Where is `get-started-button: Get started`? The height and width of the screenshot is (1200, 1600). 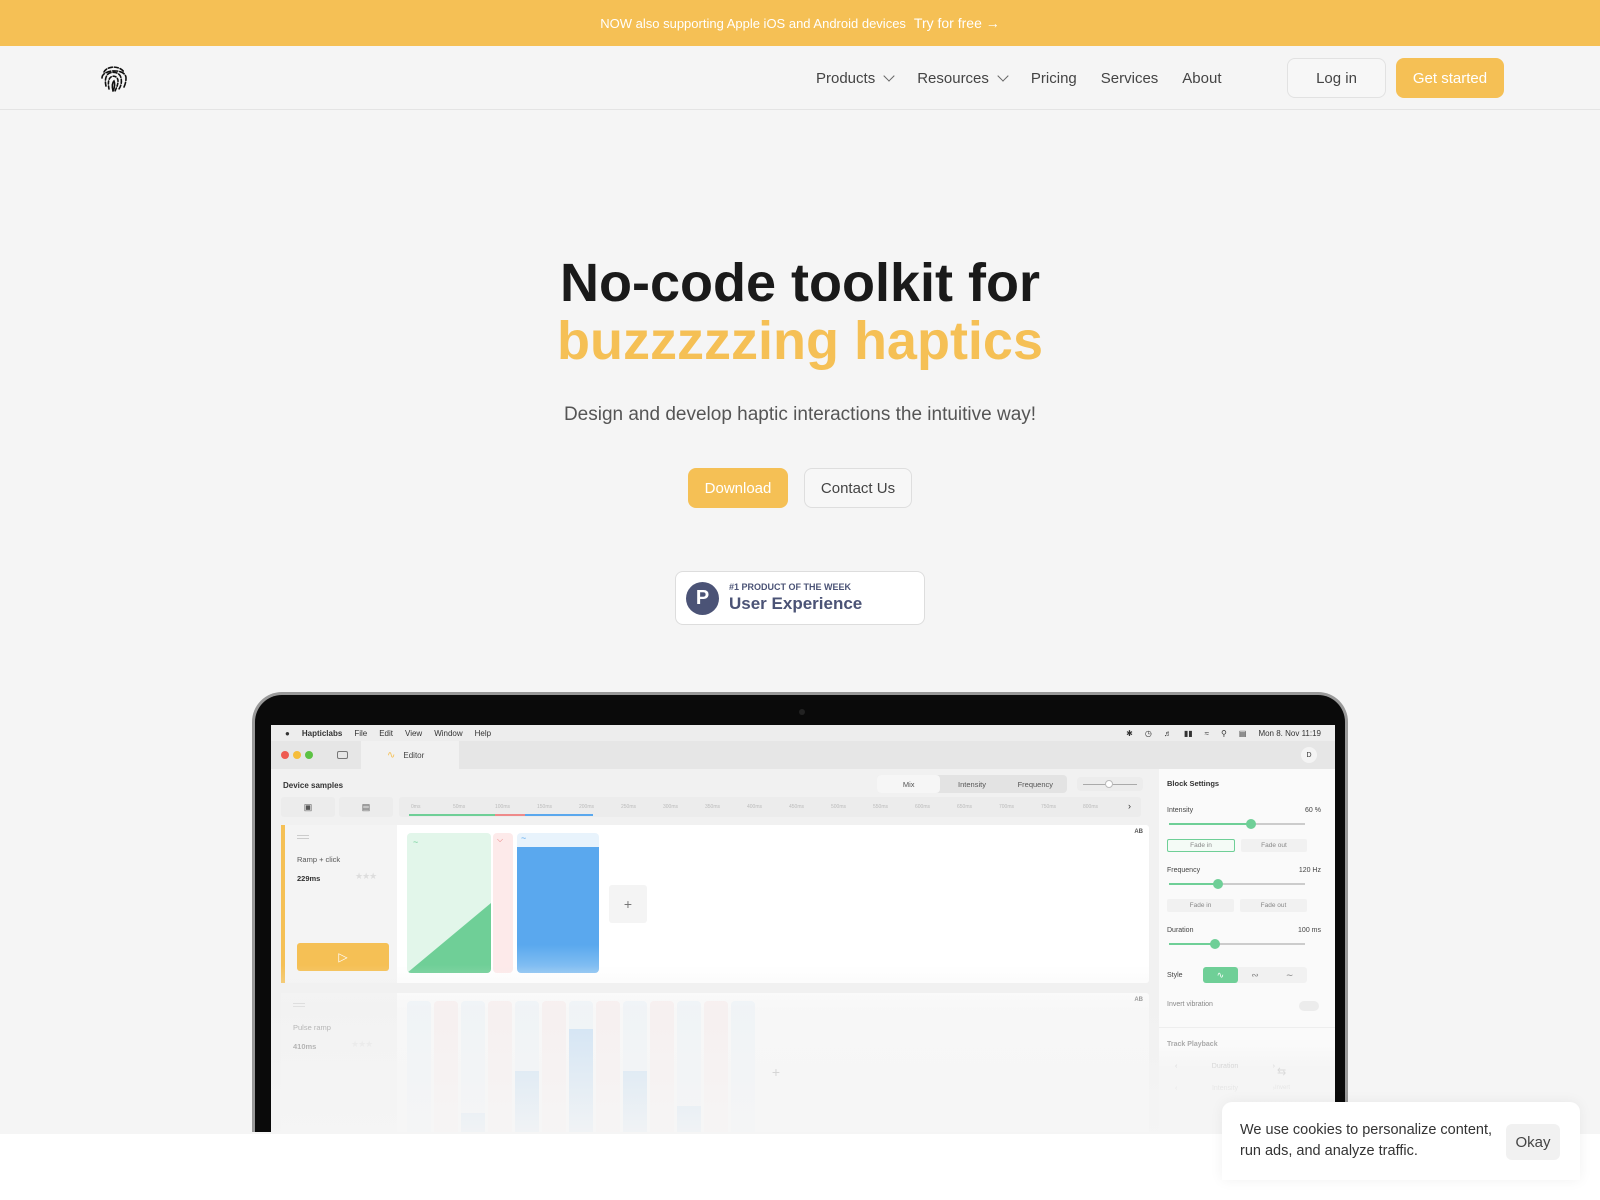 get-started-button: Get started is located at coordinates (1450, 78).